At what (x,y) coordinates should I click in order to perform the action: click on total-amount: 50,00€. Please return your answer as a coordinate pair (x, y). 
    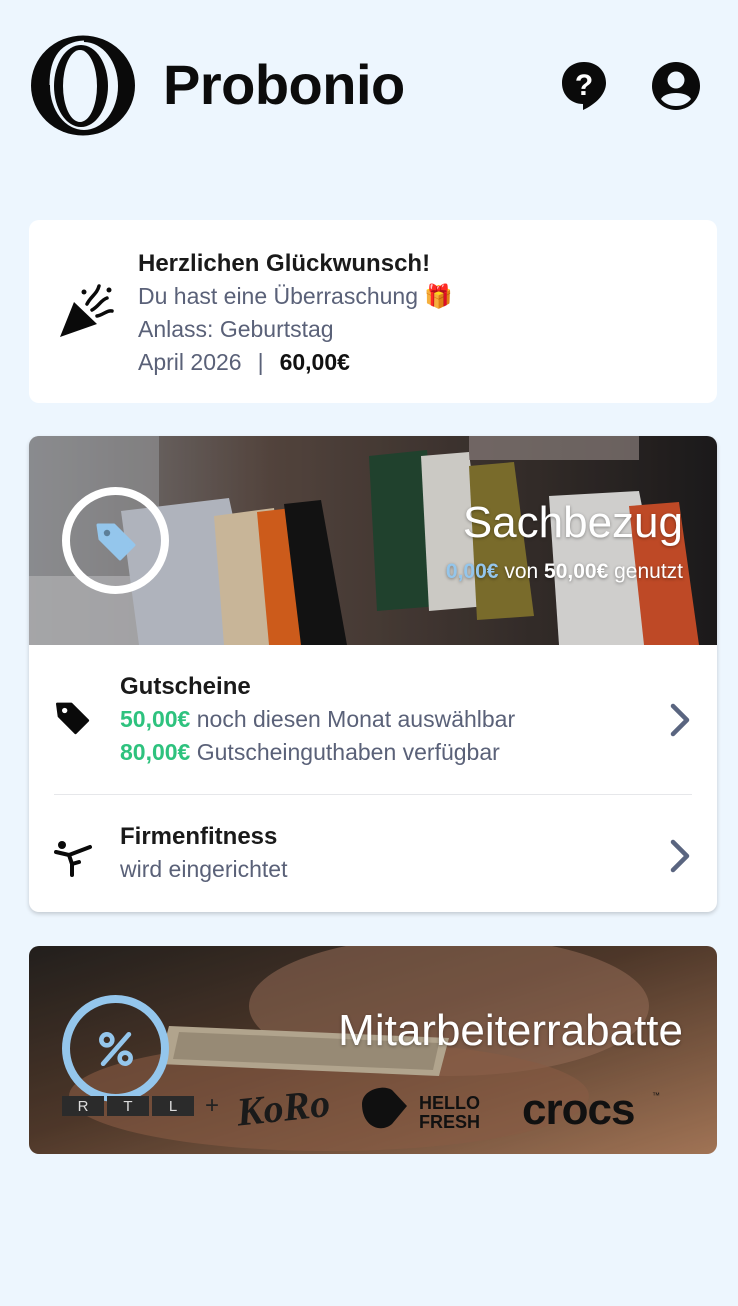
    Looking at the image, I should click on (576, 571).